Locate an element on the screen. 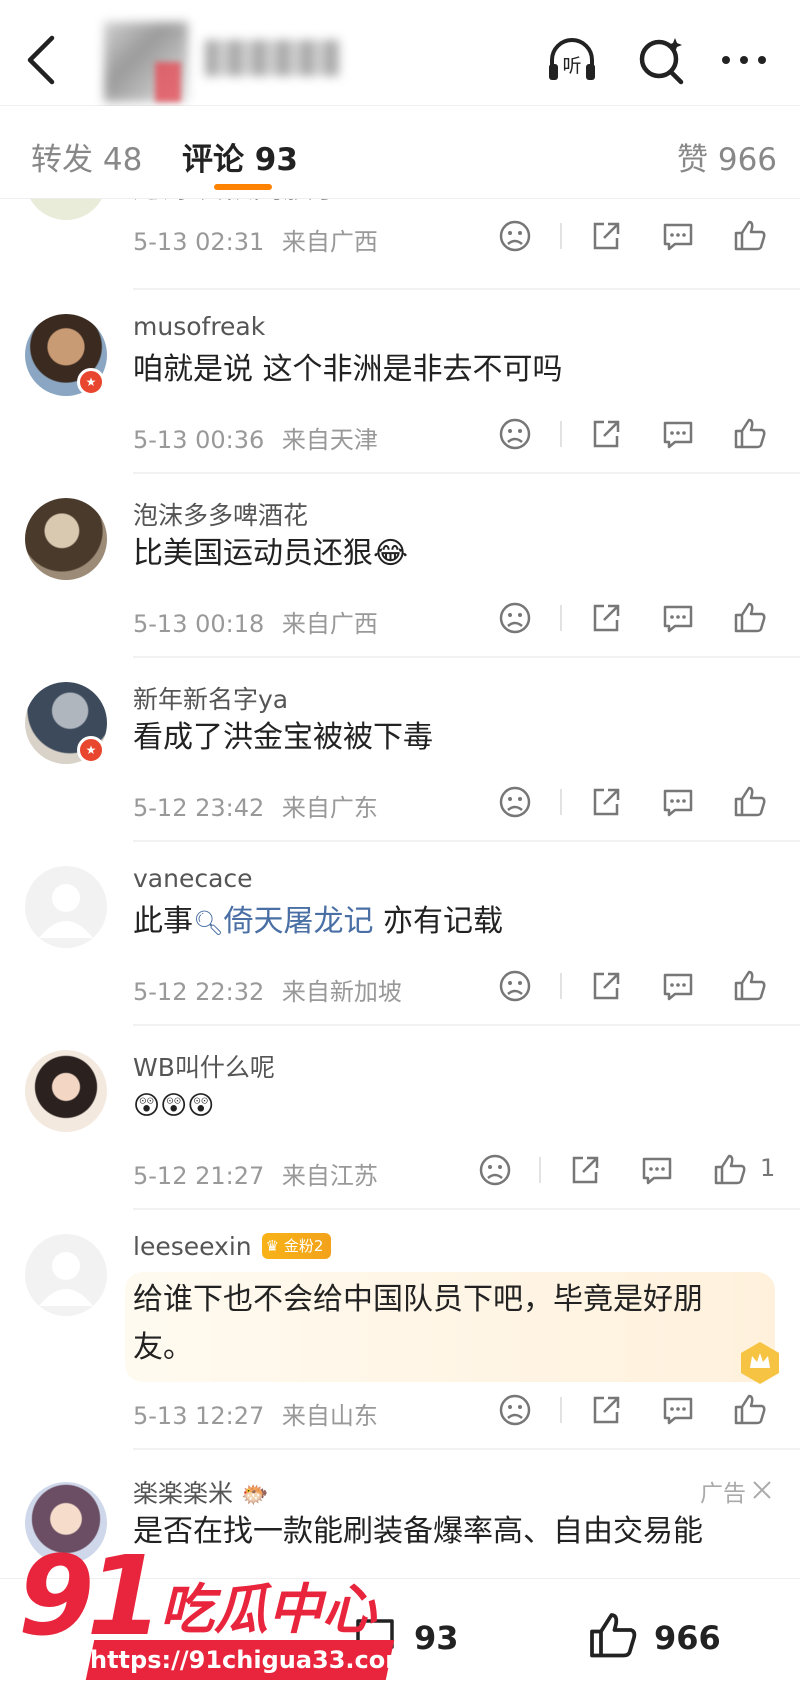 The height and width of the screenshot is (1697, 800). comment-text: 还好没被副腹了 is located at coordinates (238, 205).